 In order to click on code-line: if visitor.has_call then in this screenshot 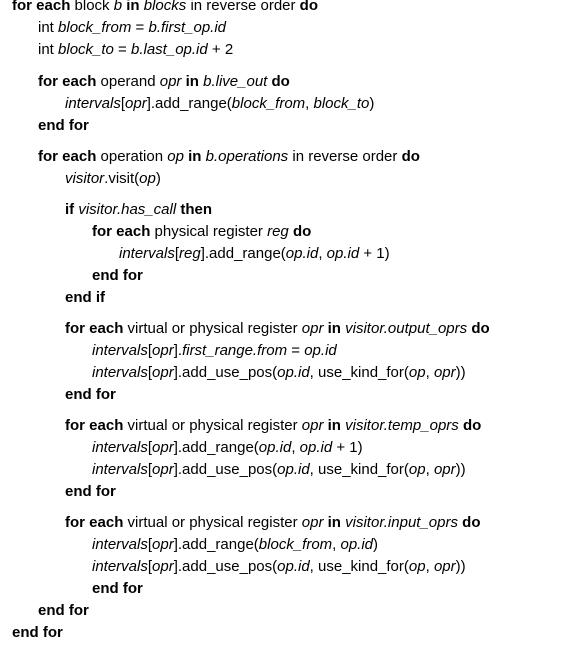, I will do `click(138, 210)`.